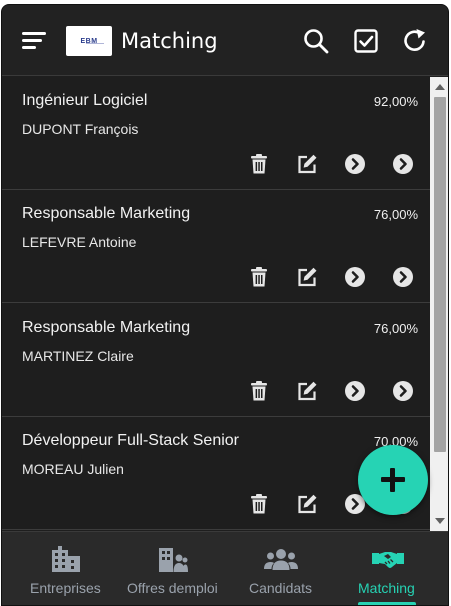 This screenshot has height=606, width=451. I want to click on scroll-down-icon, so click(439, 521).